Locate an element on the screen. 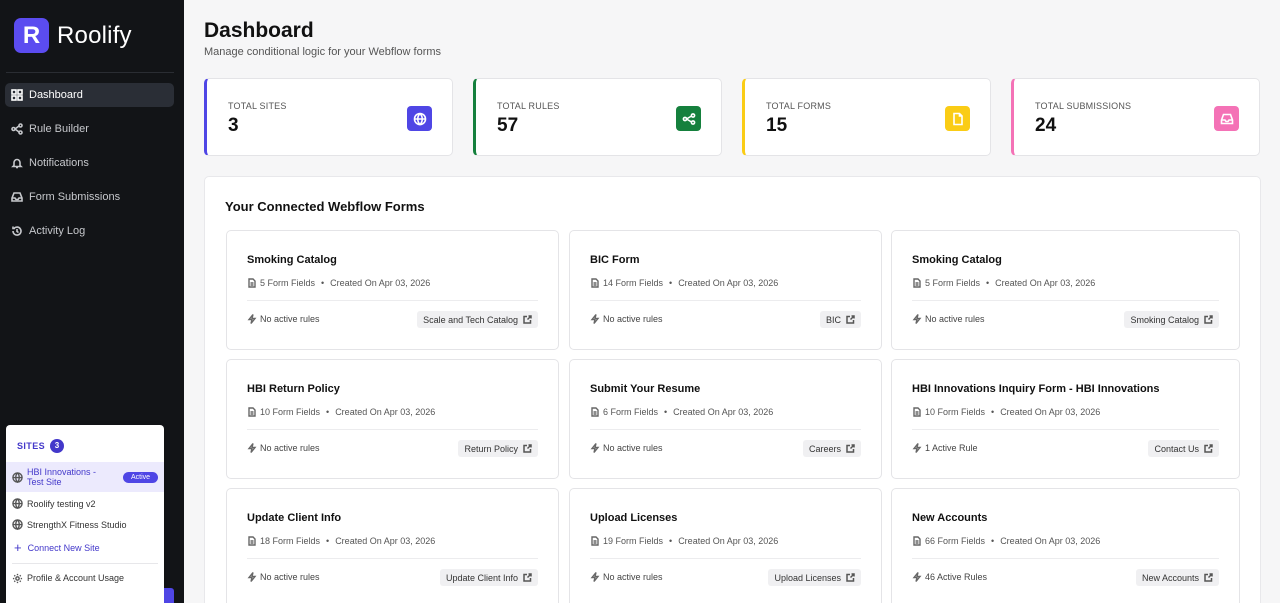 The width and height of the screenshot is (1280, 603). sidebar-item-label: Rule Builder is located at coordinates (59, 129).